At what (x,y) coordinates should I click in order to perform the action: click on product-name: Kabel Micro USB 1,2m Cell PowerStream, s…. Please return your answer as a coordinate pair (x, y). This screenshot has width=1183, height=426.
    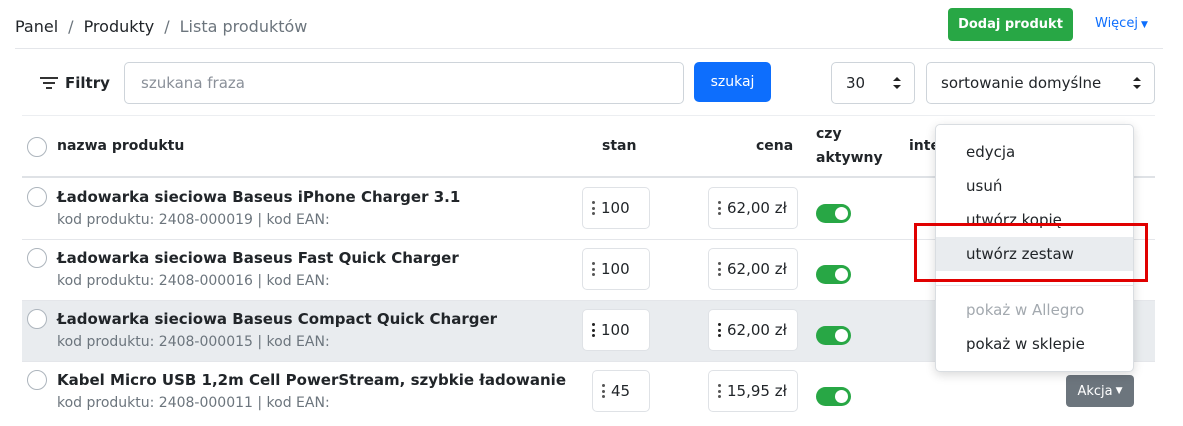
    Looking at the image, I should click on (311, 380).